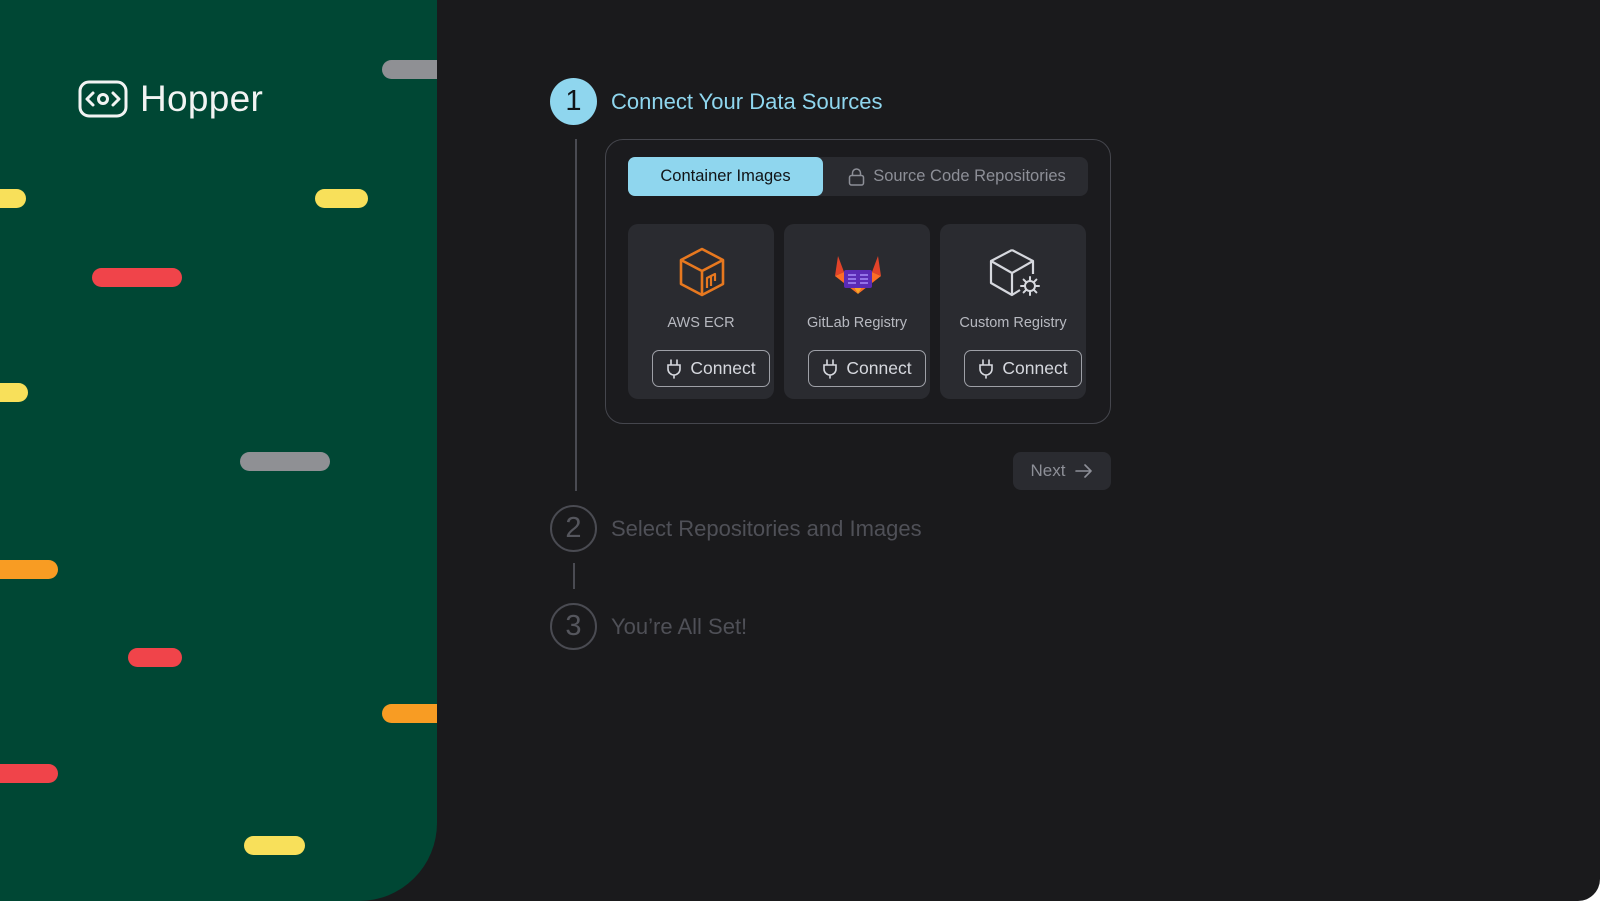  Describe the element at coordinates (701, 311) in the screenshot. I see `provider-card-aws-ecr: AWS ECR Connect` at that location.